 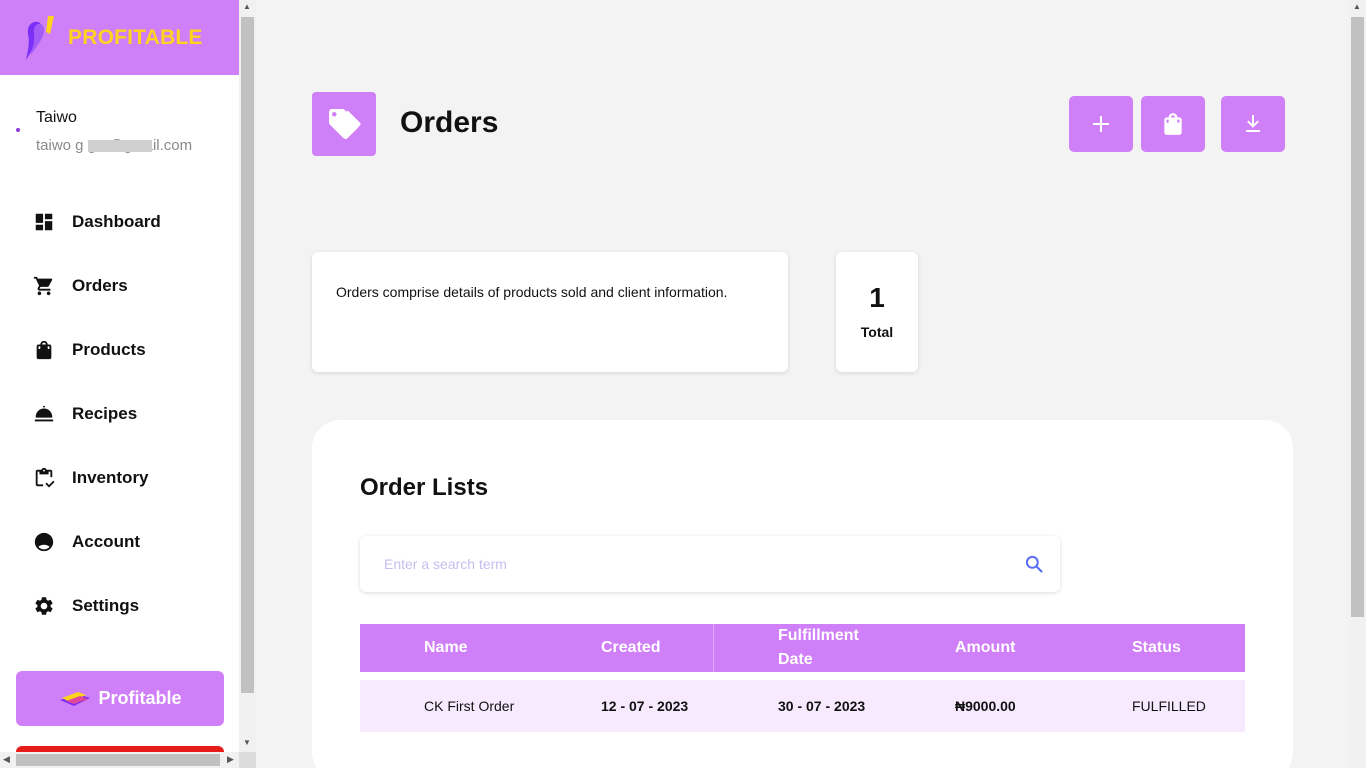 I want to click on add-order-button, so click(x=1101, y=124).